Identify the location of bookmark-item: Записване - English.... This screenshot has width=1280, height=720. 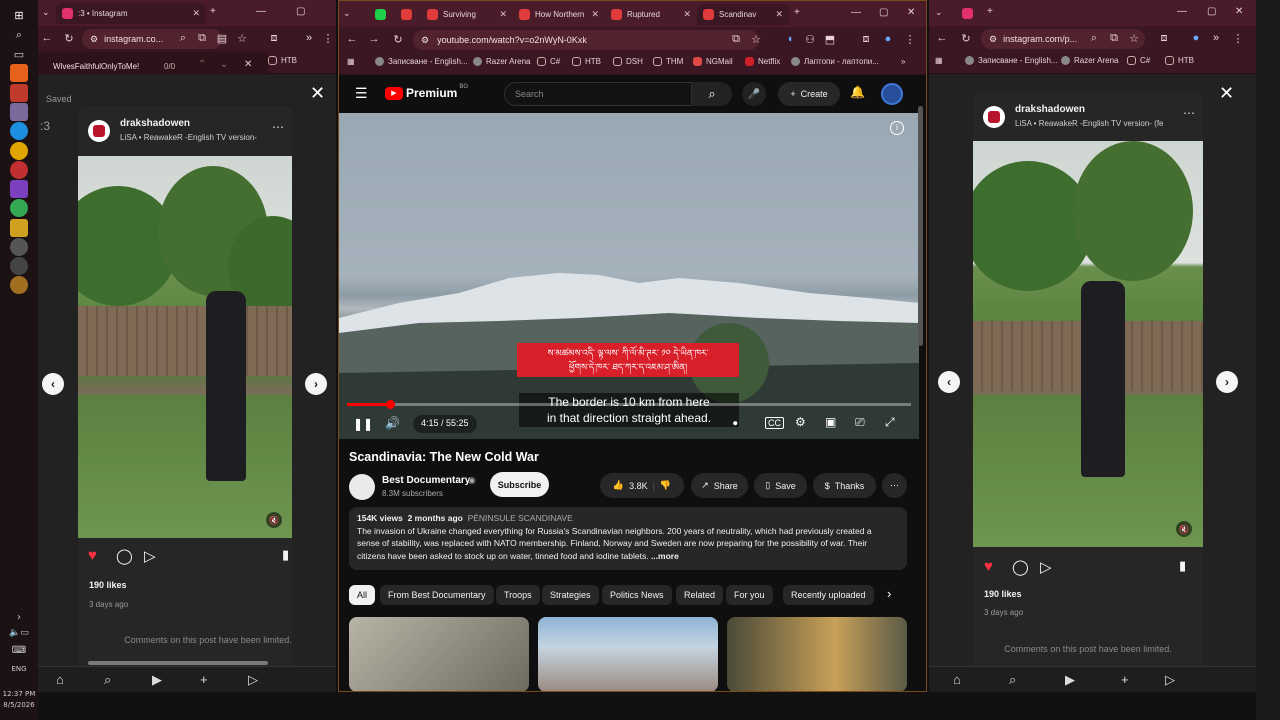
(1011, 60).